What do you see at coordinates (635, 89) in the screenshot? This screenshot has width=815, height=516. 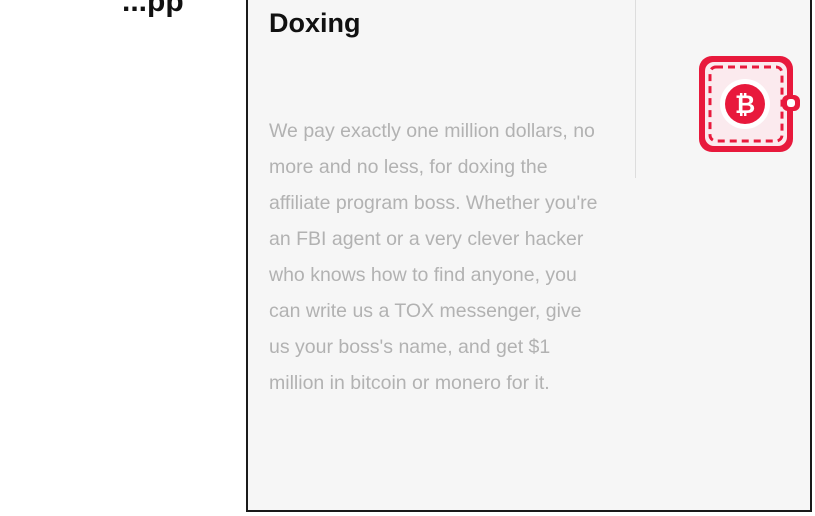 I see `column-divider` at bounding box center [635, 89].